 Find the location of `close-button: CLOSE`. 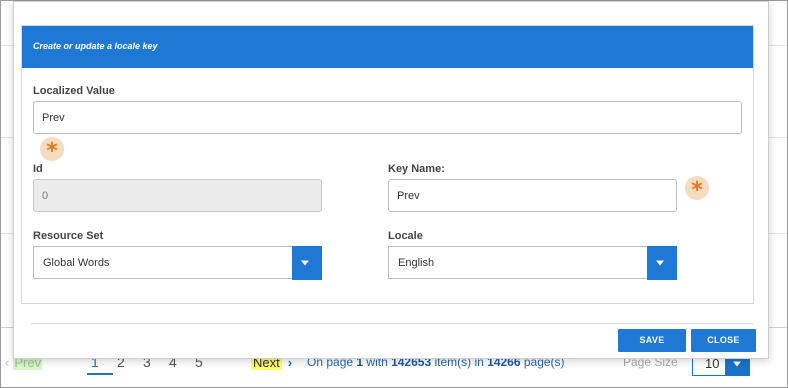

close-button: CLOSE is located at coordinates (723, 340).